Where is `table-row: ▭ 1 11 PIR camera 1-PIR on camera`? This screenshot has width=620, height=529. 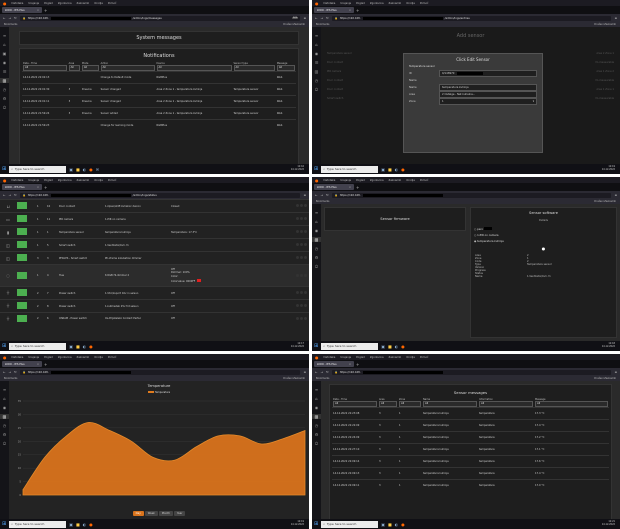
table-row: ▭ 1 11 PIR camera 1-PIR on camera is located at coordinates (154, 219).